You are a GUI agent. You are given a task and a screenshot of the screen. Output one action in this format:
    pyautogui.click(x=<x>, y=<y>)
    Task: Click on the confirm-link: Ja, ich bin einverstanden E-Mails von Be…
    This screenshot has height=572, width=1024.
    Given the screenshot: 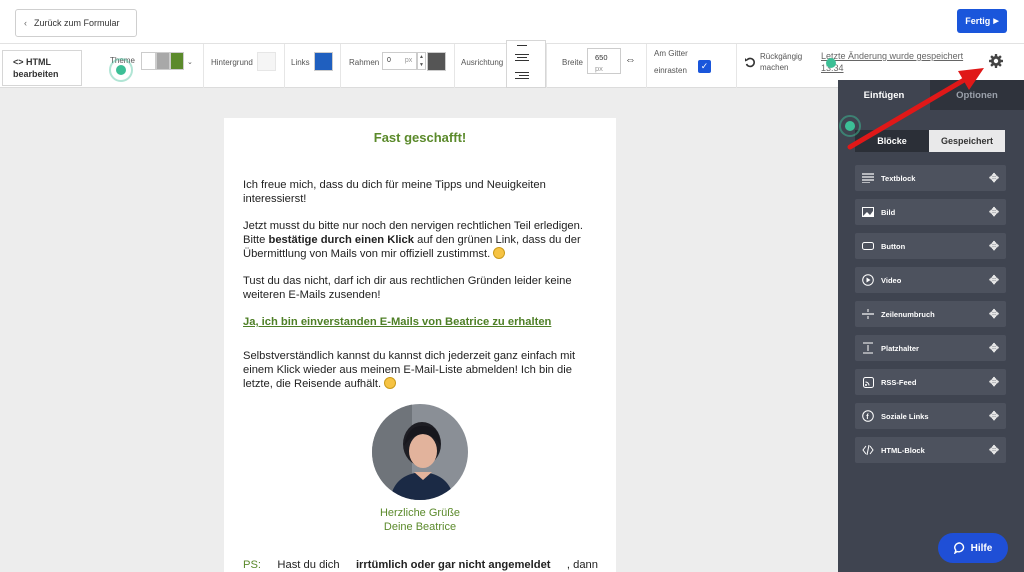 What is the action you would take?
    pyautogui.click(x=397, y=322)
    